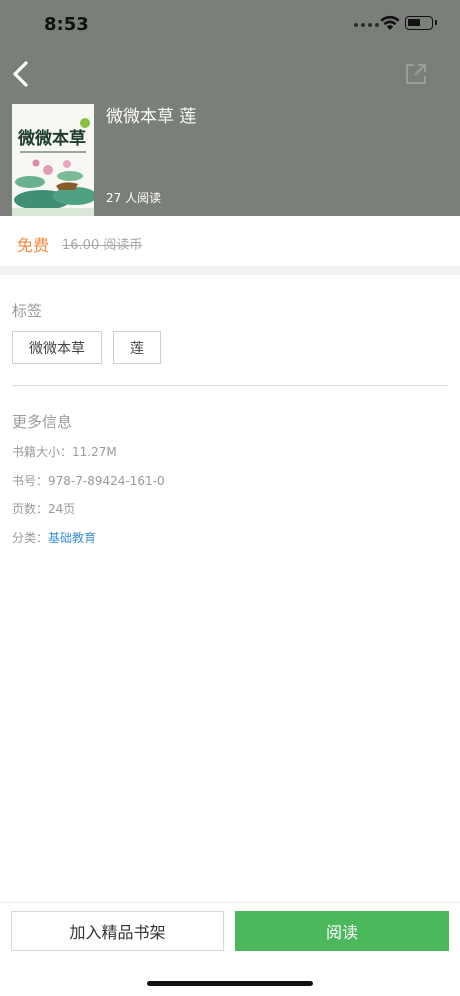 This screenshot has width=460, height=996. What do you see at coordinates (51, 138) in the screenshot?
I see `cover-title-text: 微微本草` at bounding box center [51, 138].